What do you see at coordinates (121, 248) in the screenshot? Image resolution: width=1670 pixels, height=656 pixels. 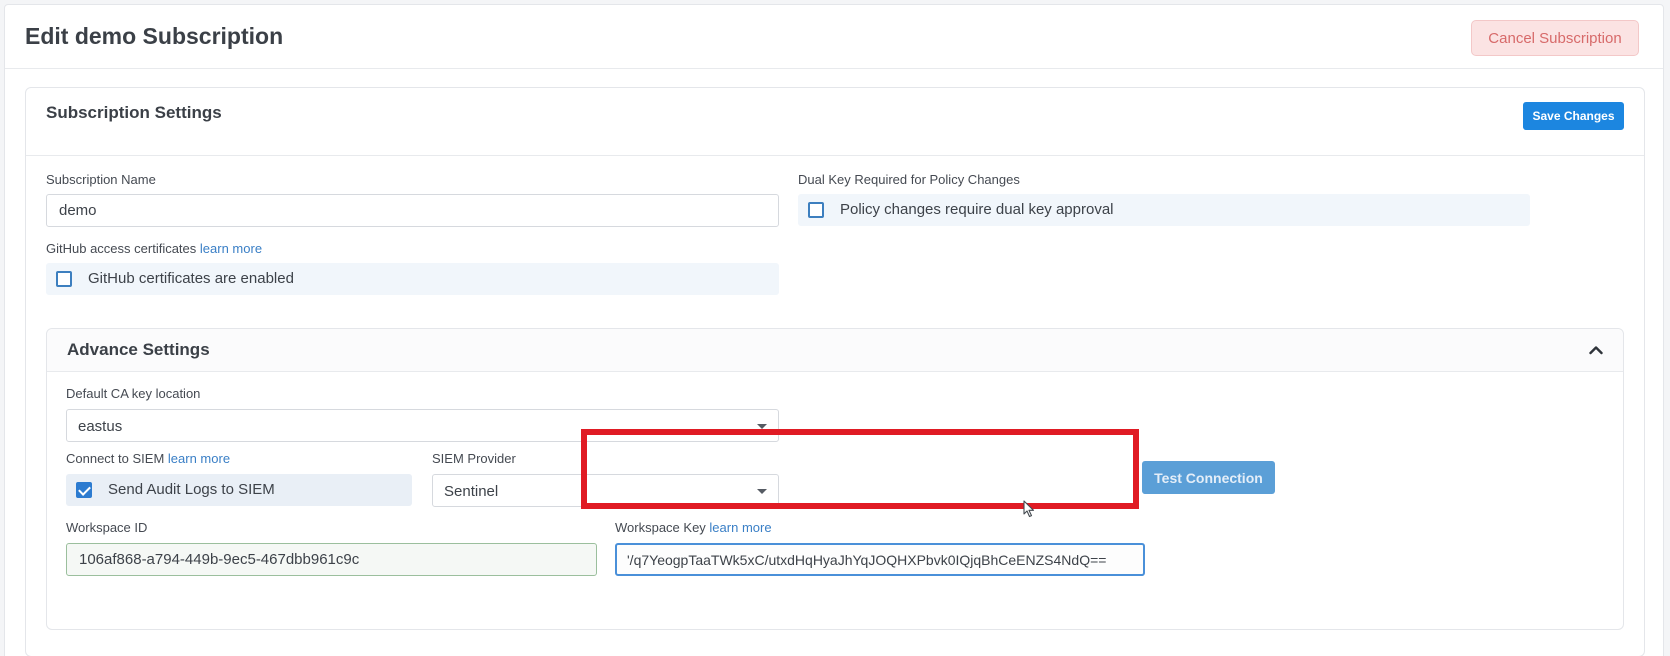 I see `github-certificates-label-text: GitHub access certificates` at bounding box center [121, 248].